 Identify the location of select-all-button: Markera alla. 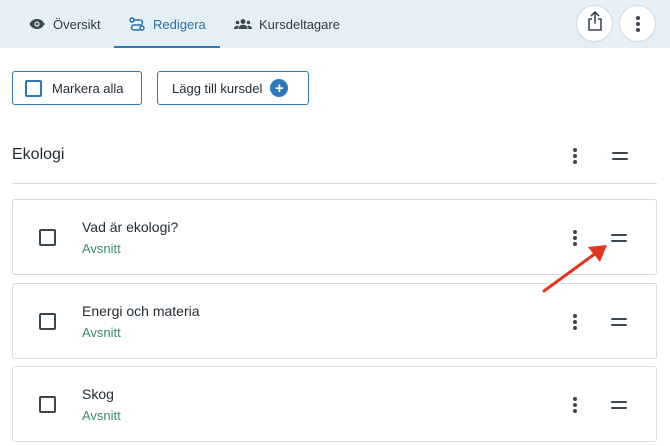
(77, 88).